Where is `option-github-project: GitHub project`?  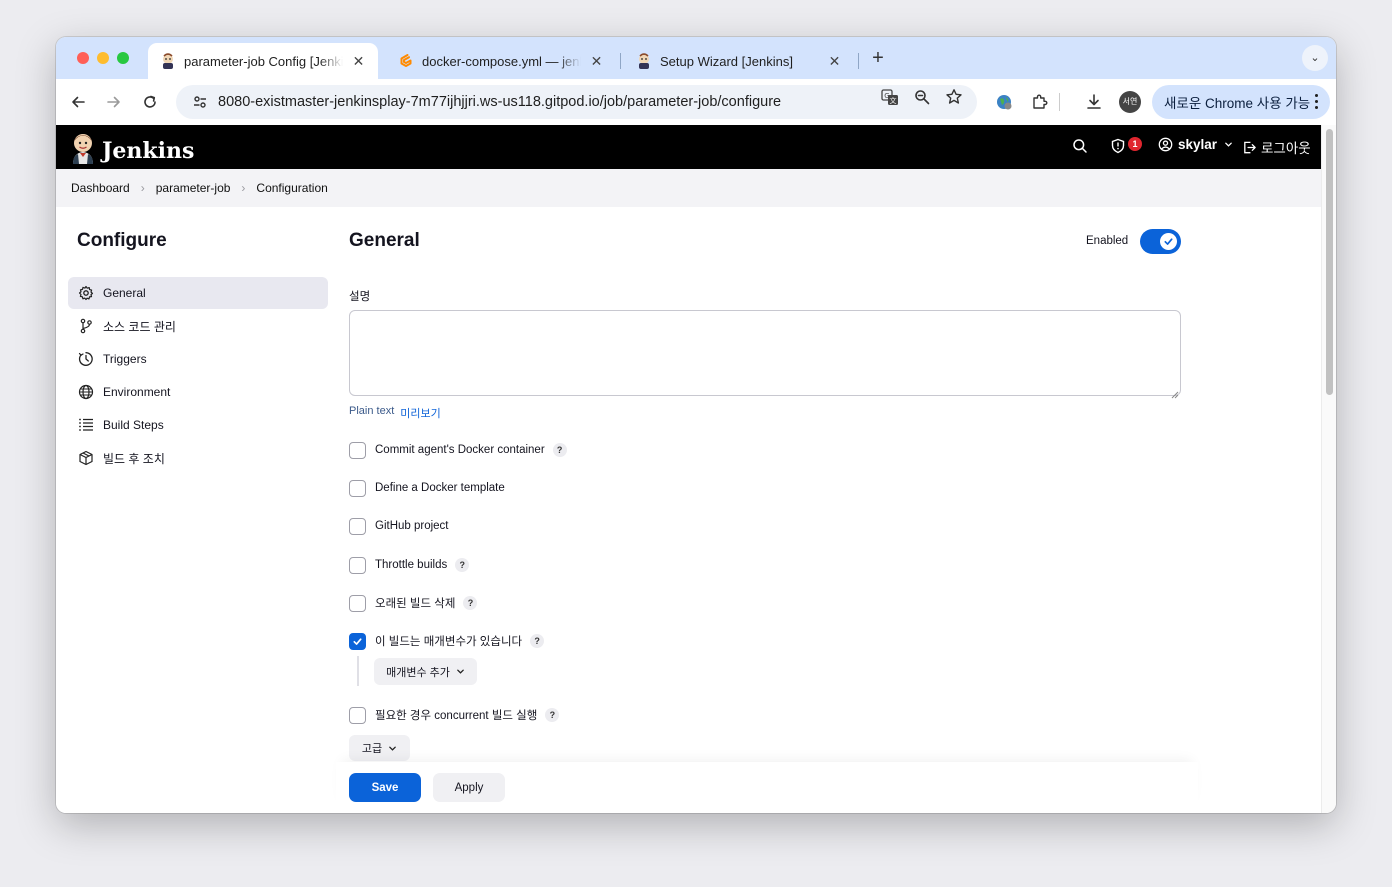 option-github-project: GitHub project is located at coordinates (399, 526).